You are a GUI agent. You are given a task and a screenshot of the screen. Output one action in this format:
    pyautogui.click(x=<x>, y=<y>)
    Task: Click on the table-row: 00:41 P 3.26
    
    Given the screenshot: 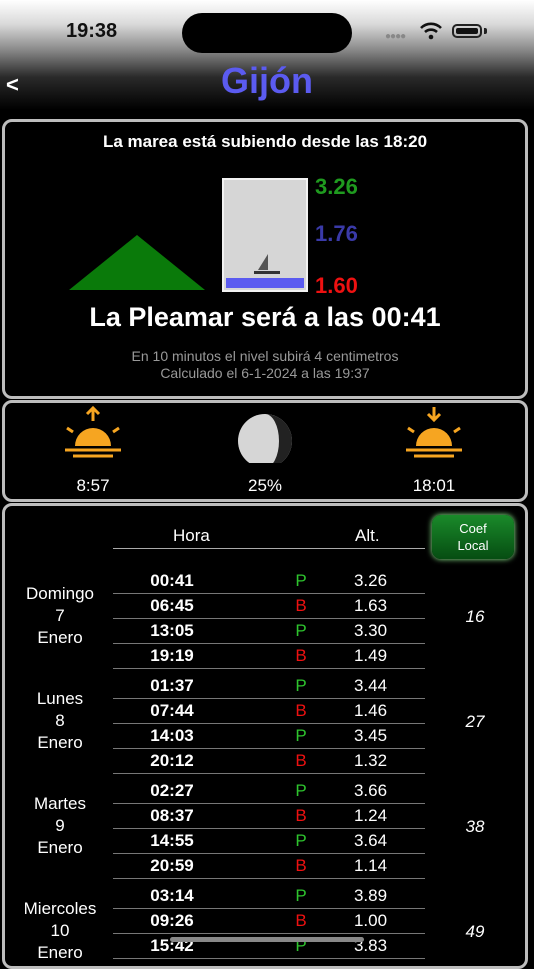 What is the action you would take?
    pyautogui.click(x=269, y=581)
    